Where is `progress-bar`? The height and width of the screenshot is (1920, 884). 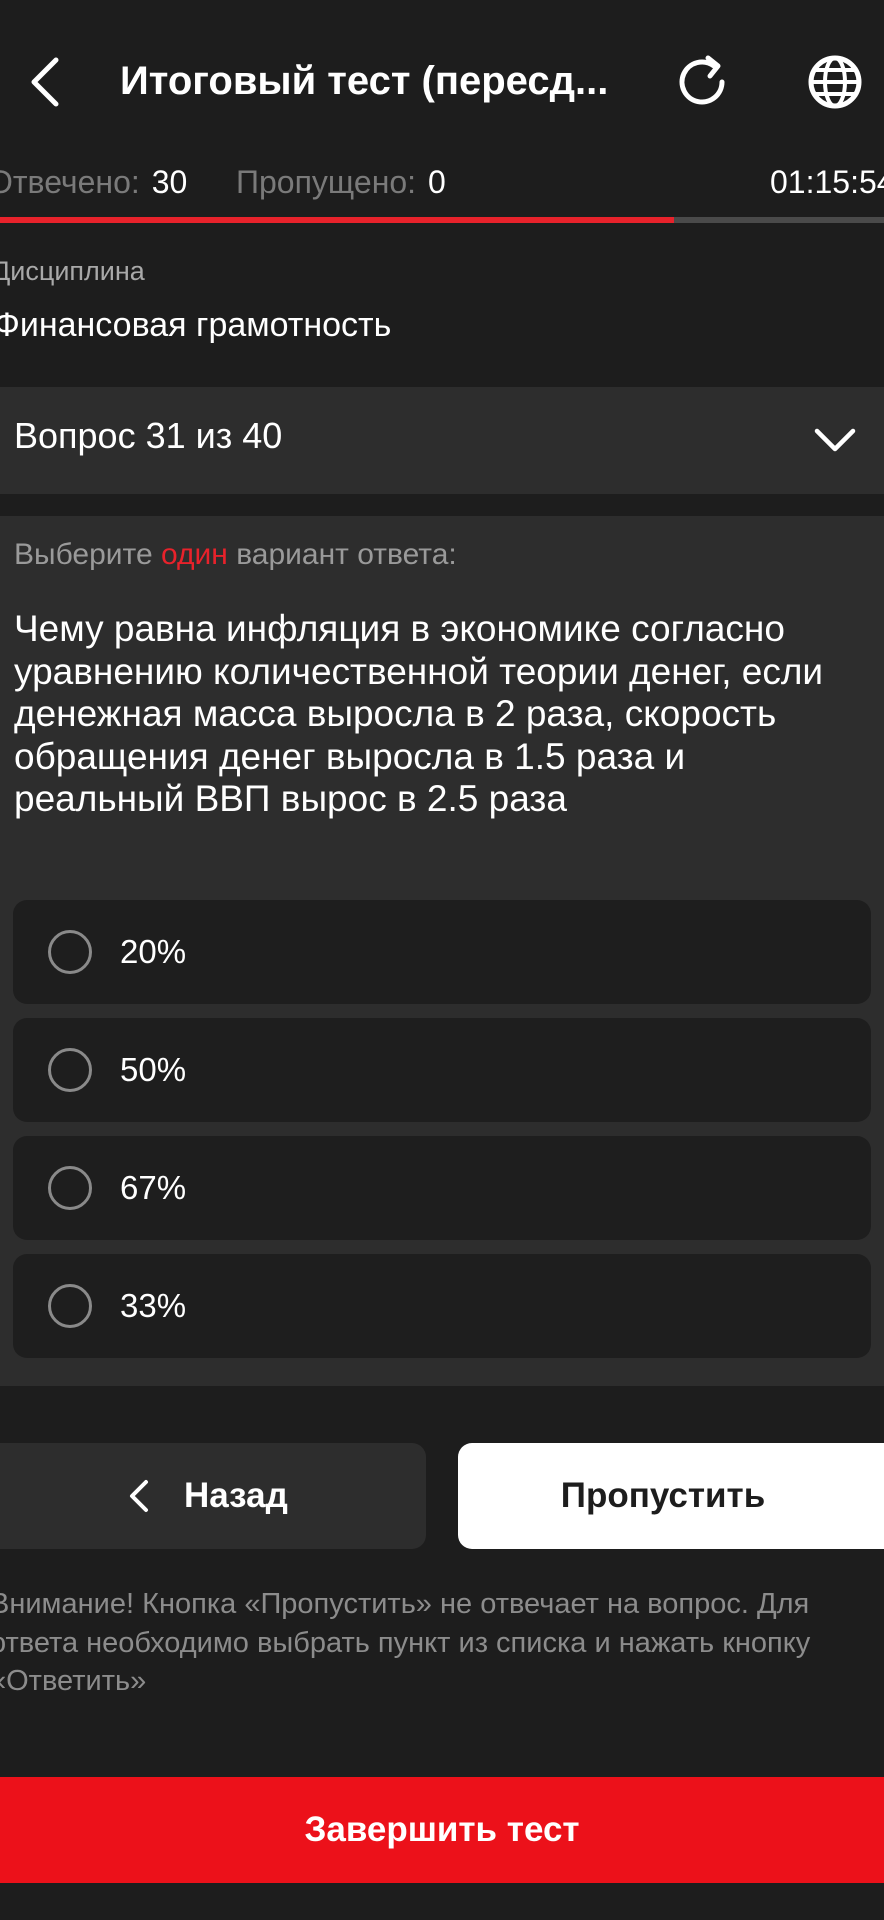 progress-bar is located at coordinates (442, 220).